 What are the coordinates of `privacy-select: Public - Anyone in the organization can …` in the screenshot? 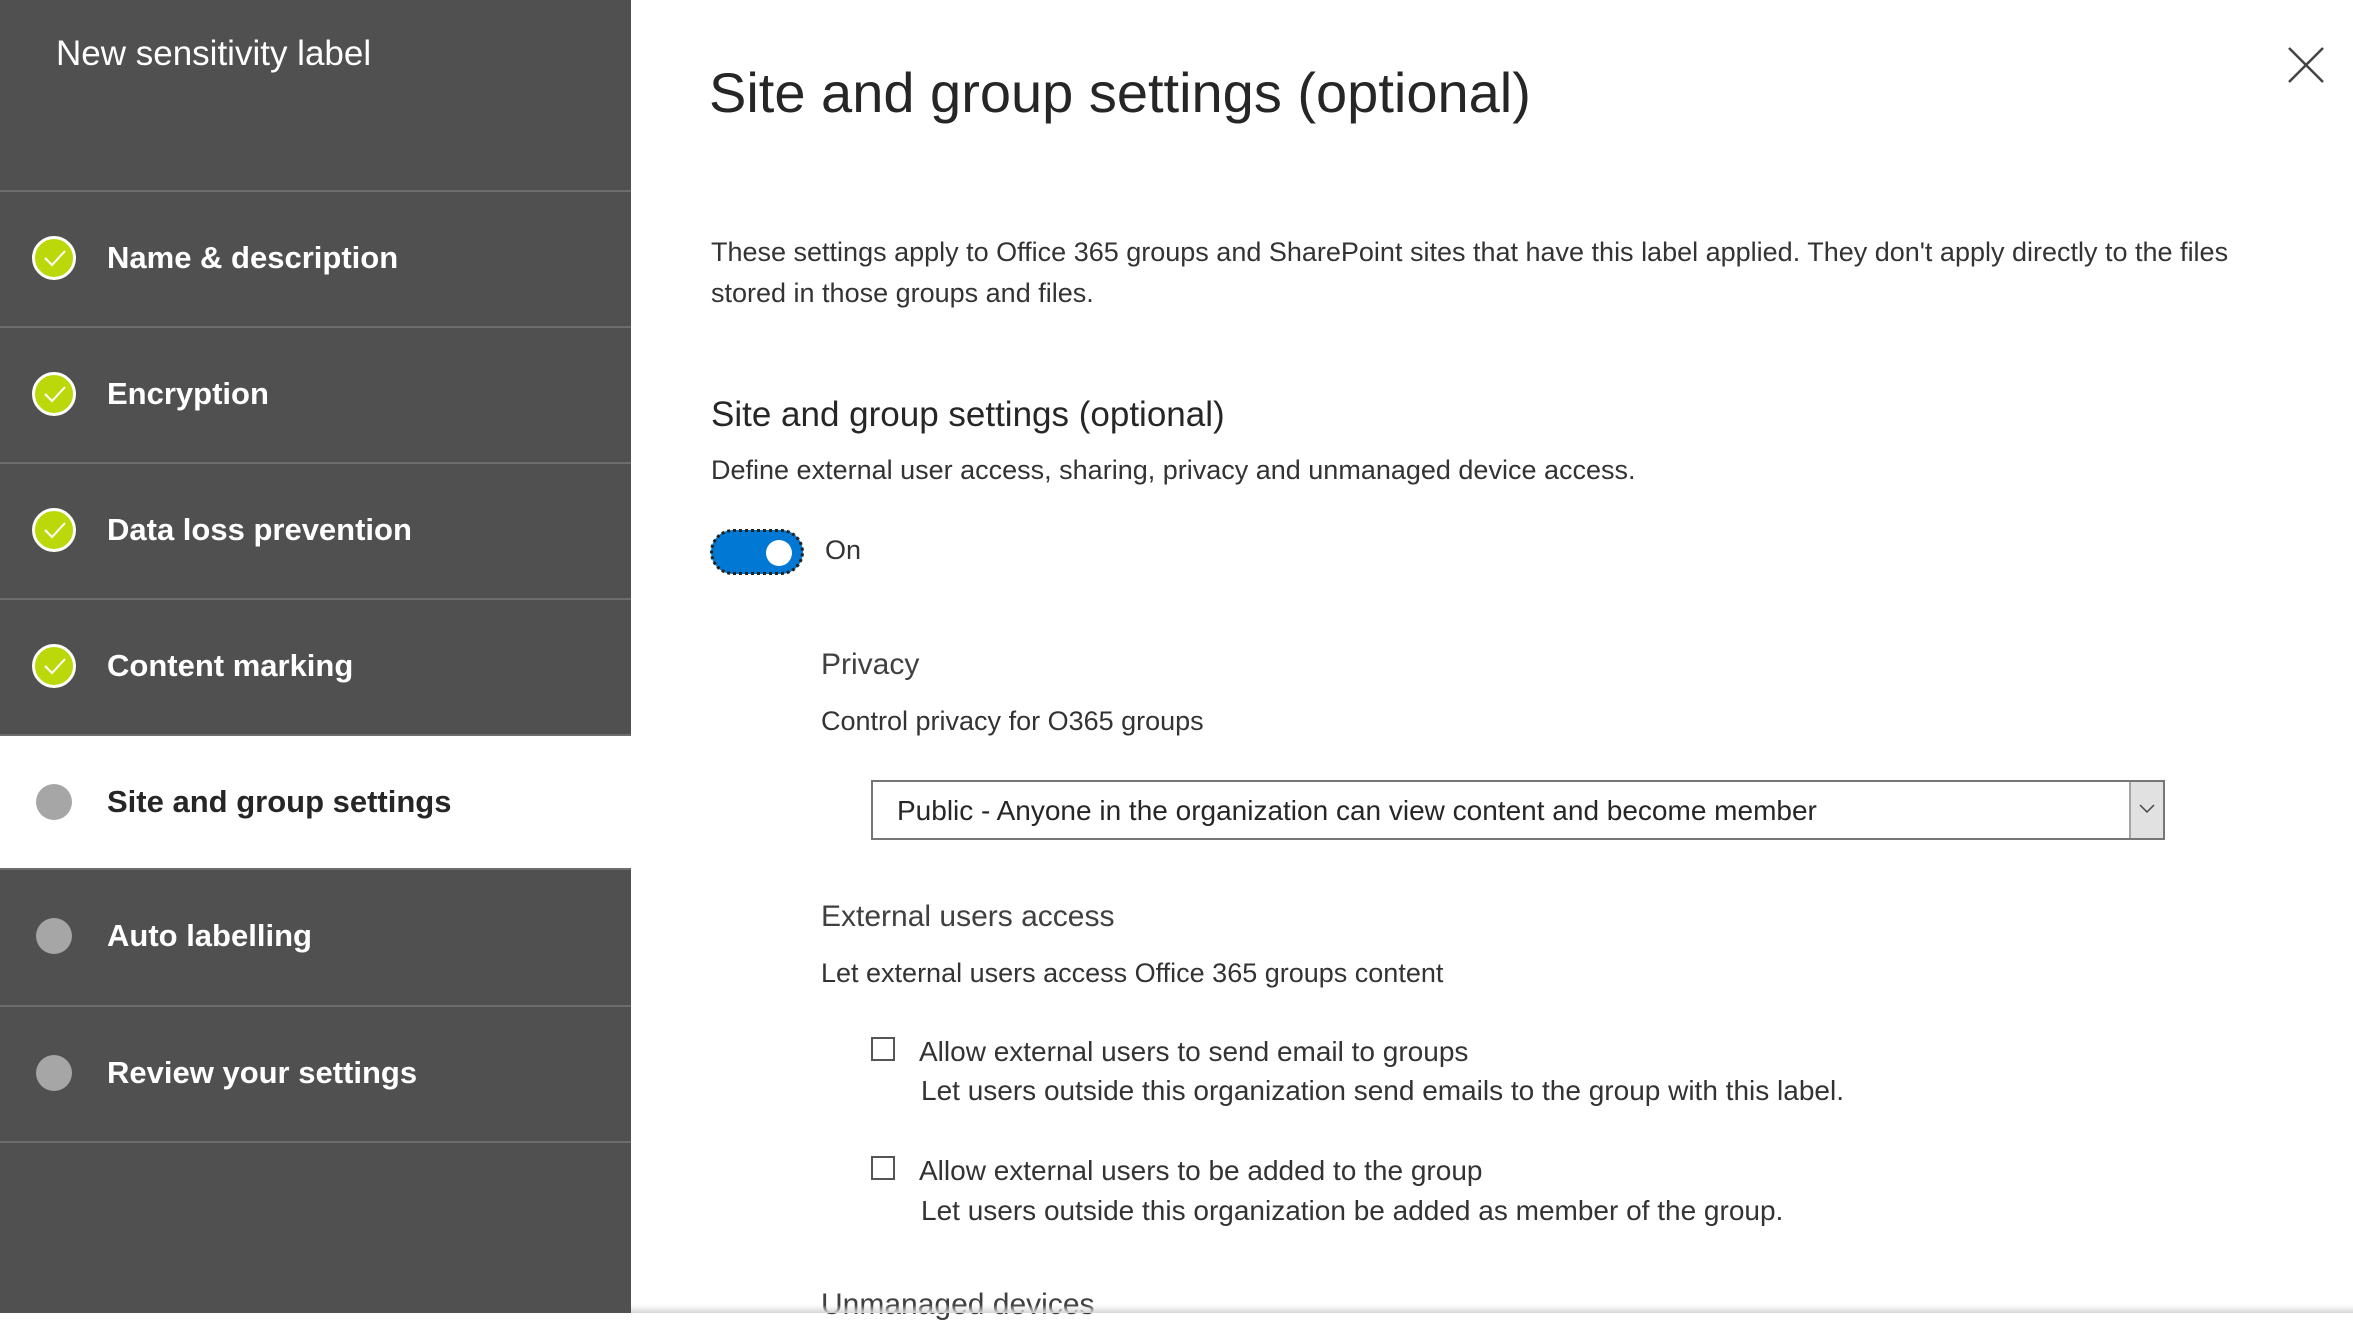 It's located at (1518, 810).